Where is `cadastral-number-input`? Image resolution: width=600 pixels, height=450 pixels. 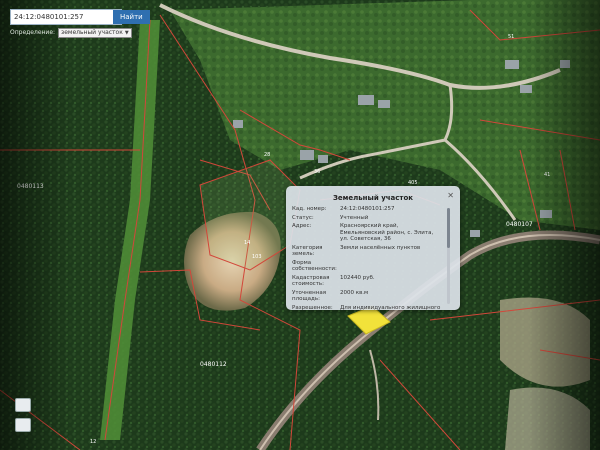 cadastral-number-input is located at coordinates (62, 17).